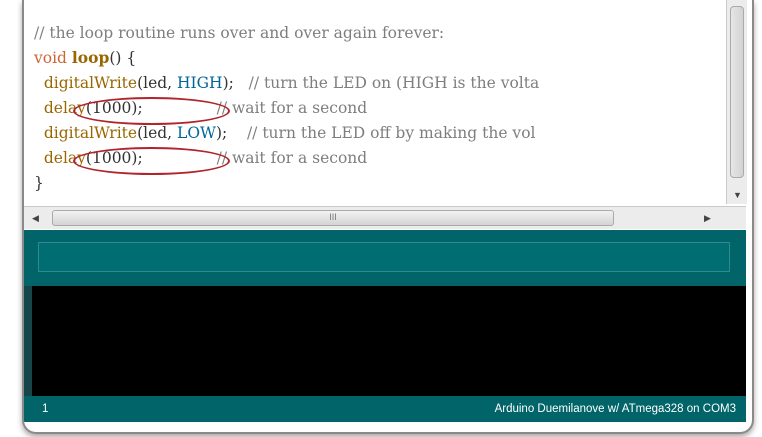 This screenshot has width=762, height=437. I want to click on scroll-left-arrow-icon: ◀, so click(35, 218).